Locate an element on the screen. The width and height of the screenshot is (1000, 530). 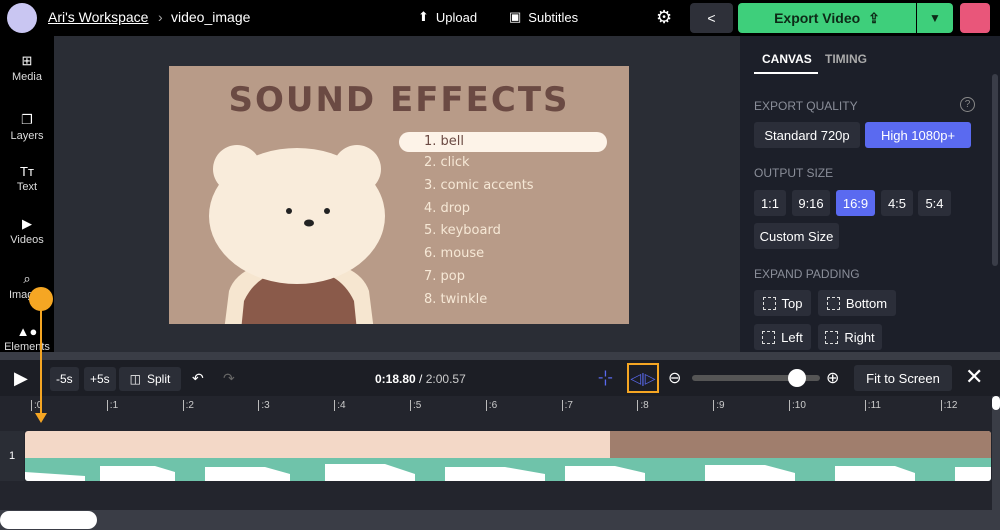
sidebar-item-layers: ❐ Layers is located at coordinates (27, 127).